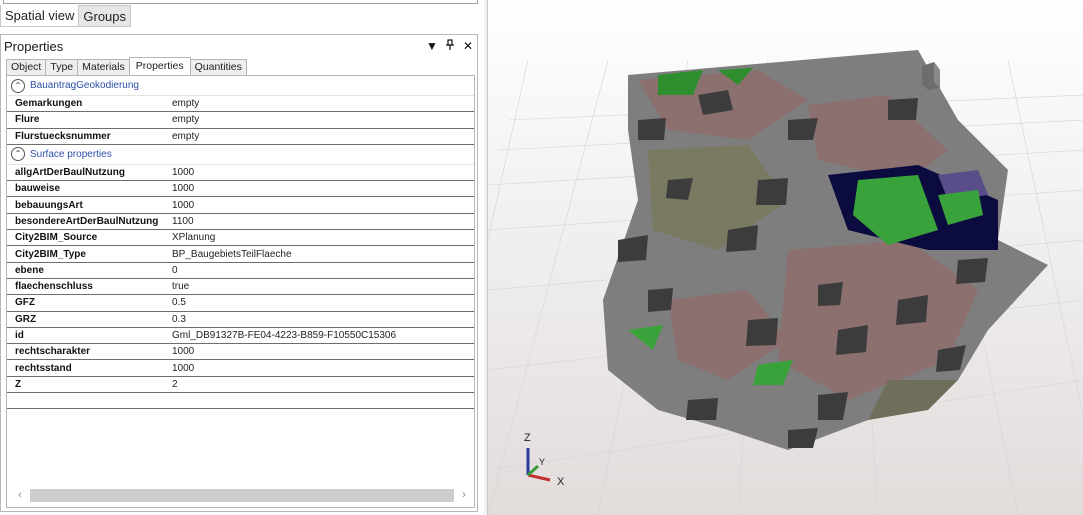 Image resolution: width=1083 pixels, height=515 pixels. Describe the element at coordinates (29, 270) in the screenshot. I see `property-name: ebene` at that location.